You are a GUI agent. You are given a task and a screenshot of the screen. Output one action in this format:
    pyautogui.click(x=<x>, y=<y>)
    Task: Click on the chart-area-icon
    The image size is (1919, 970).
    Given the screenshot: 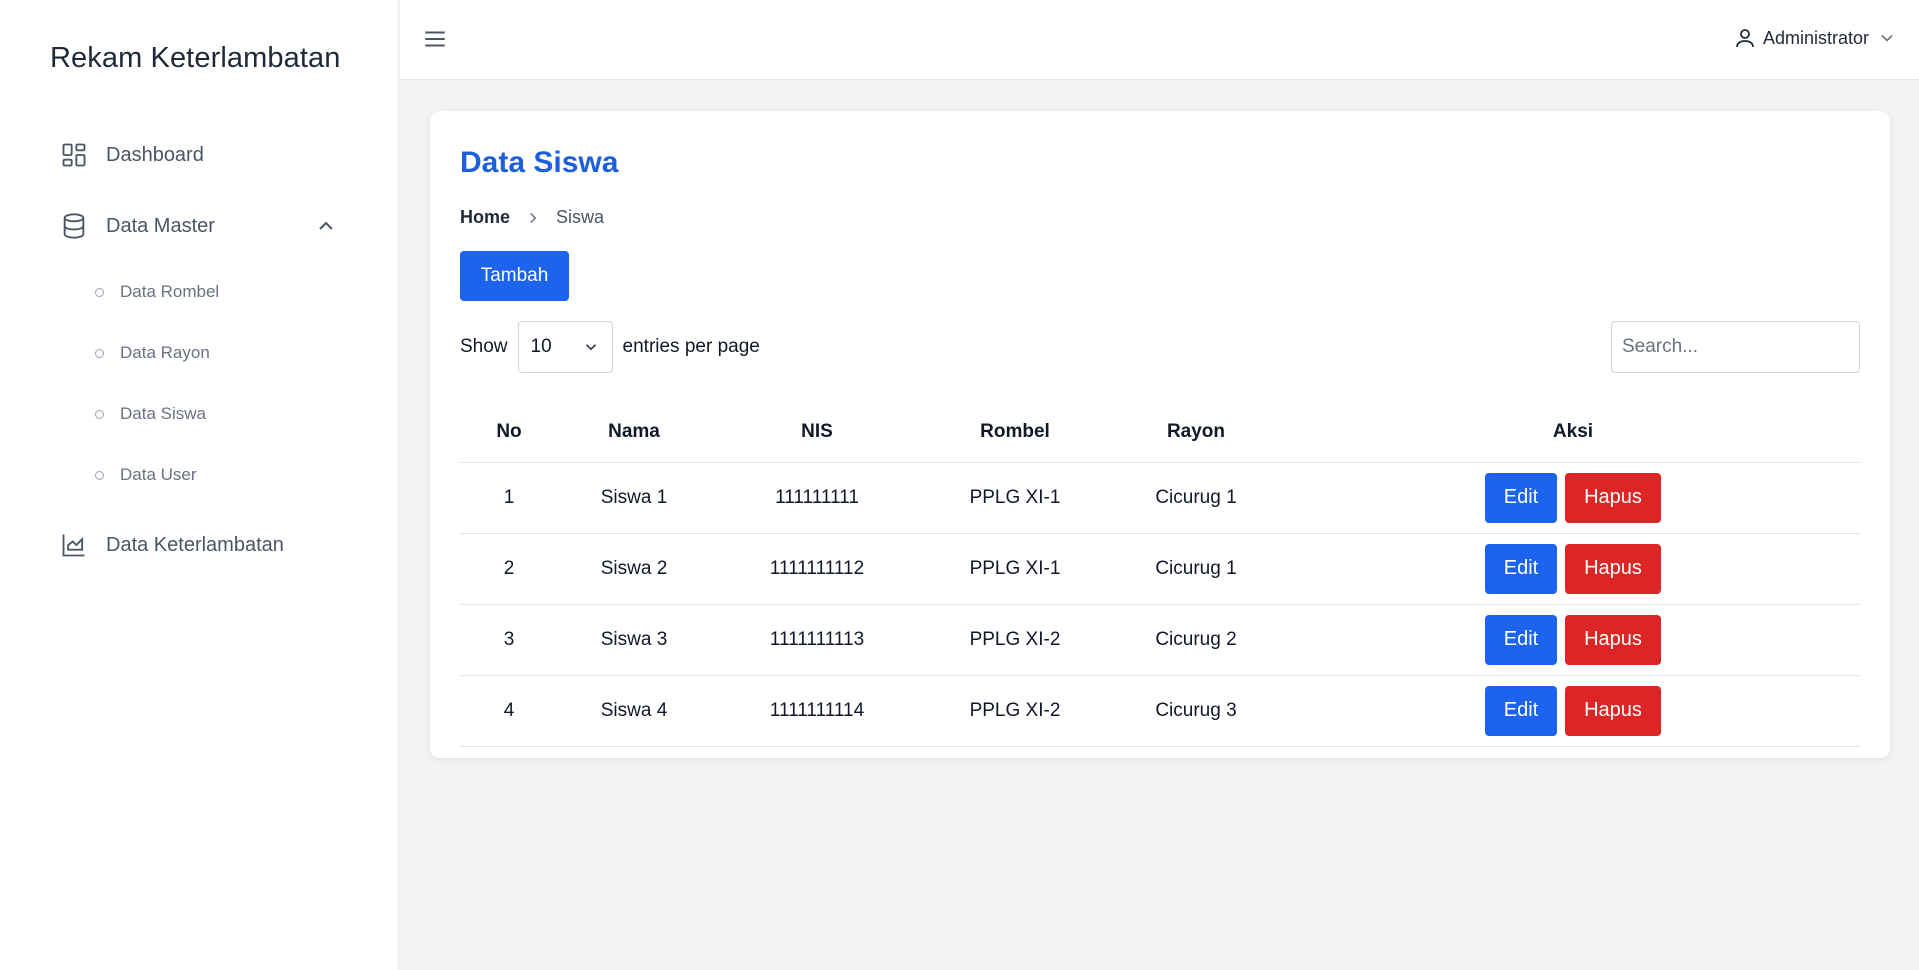 What is the action you would take?
    pyautogui.click(x=74, y=545)
    